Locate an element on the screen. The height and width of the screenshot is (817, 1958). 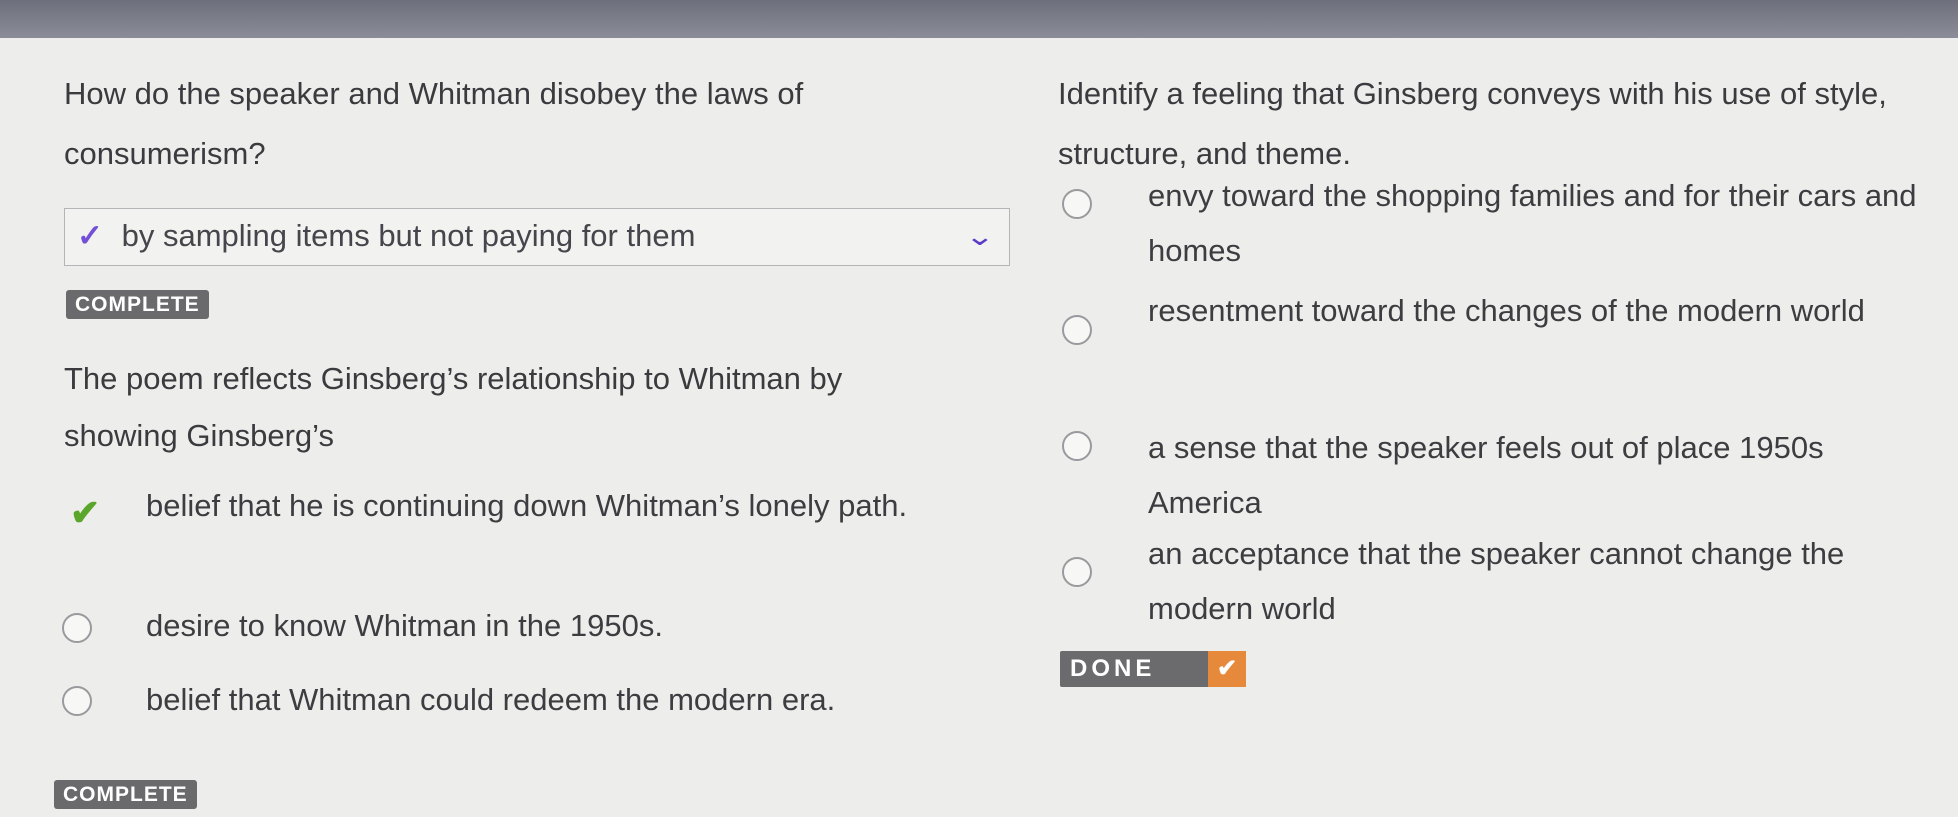
window-top-band is located at coordinates (979, 19).